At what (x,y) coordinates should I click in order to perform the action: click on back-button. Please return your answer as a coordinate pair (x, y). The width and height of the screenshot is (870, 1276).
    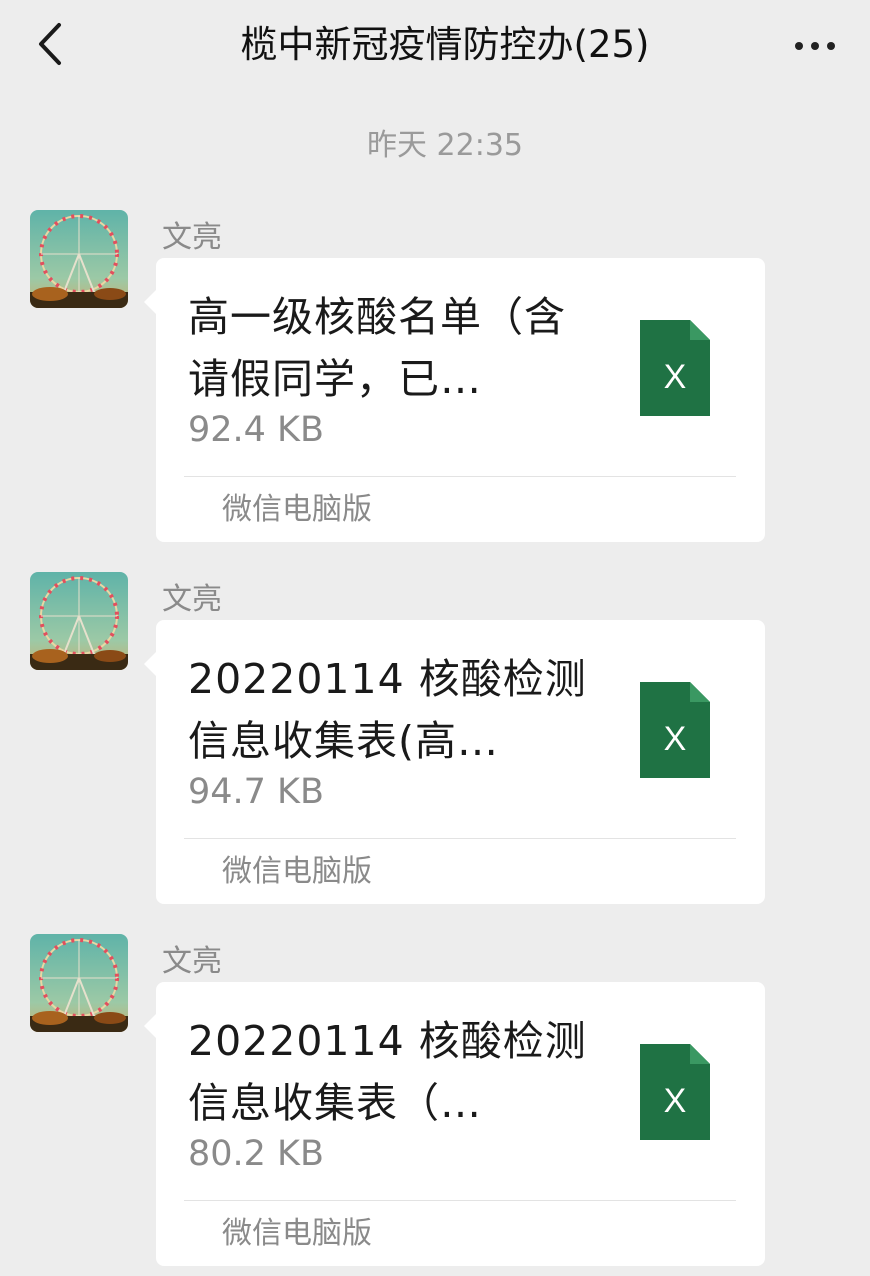
    Looking at the image, I should click on (50, 44).